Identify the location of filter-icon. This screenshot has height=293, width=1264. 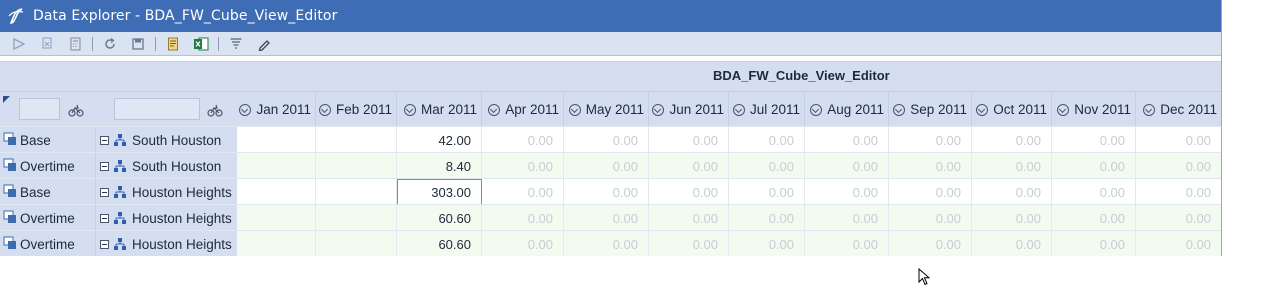
(236, 44).